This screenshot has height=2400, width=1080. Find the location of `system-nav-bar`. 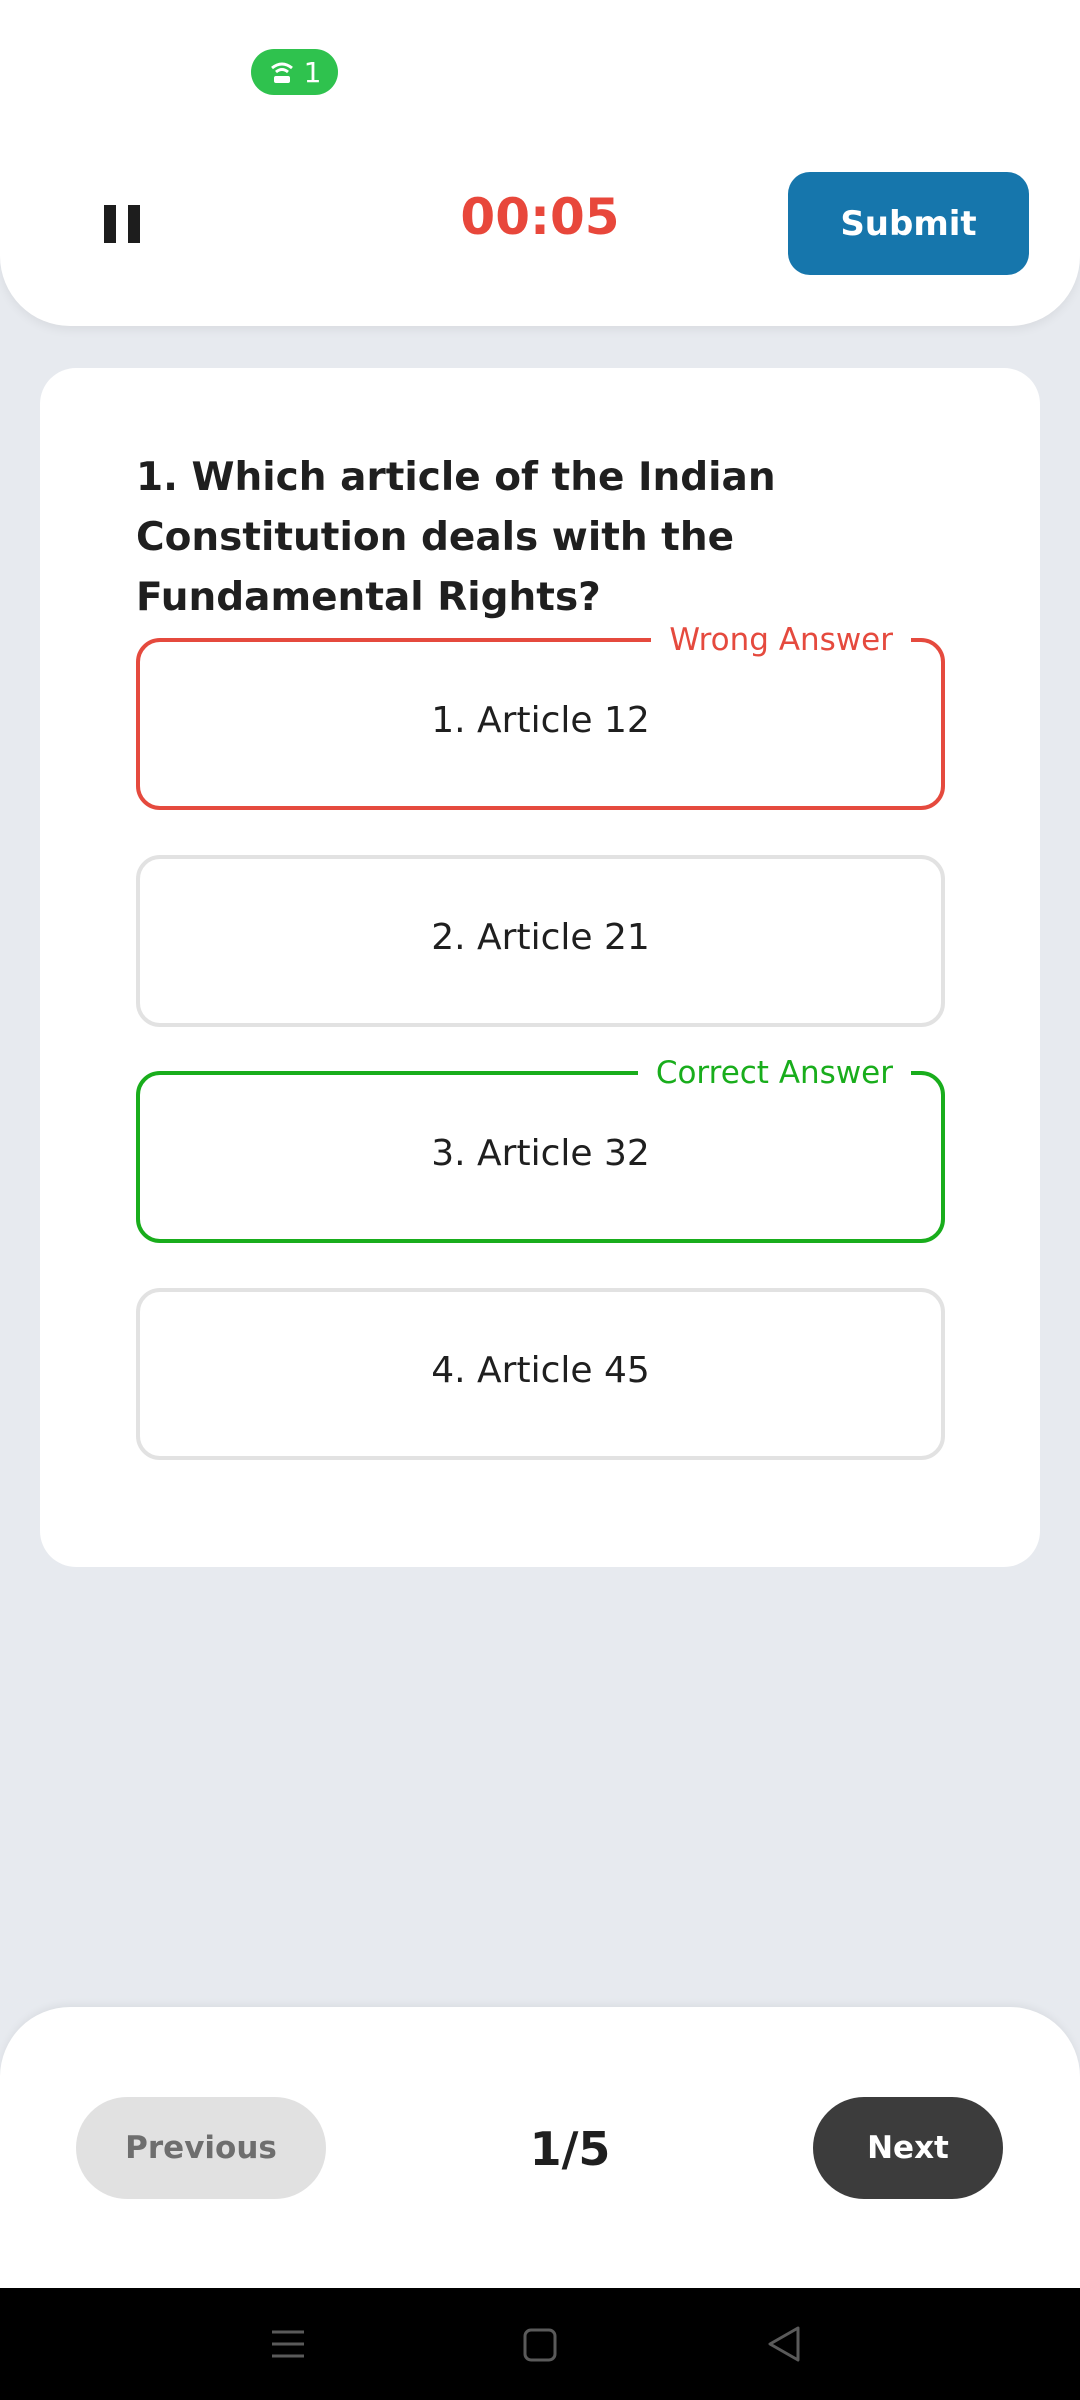

system-nav-bar is located at coordinates (540, 2344).